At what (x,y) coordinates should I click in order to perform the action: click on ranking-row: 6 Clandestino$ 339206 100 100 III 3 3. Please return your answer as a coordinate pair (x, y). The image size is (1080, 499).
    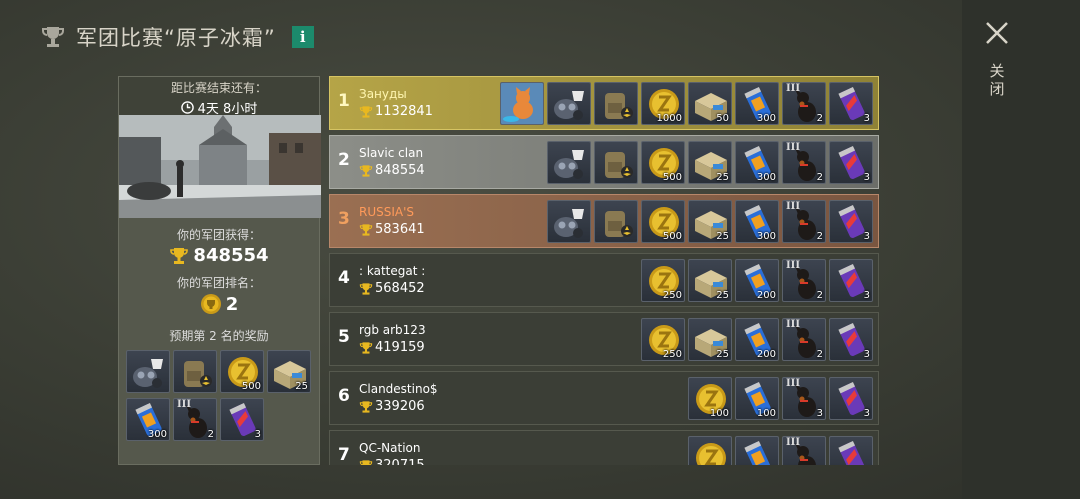
    Looking at the image, I should click on (604, 398).